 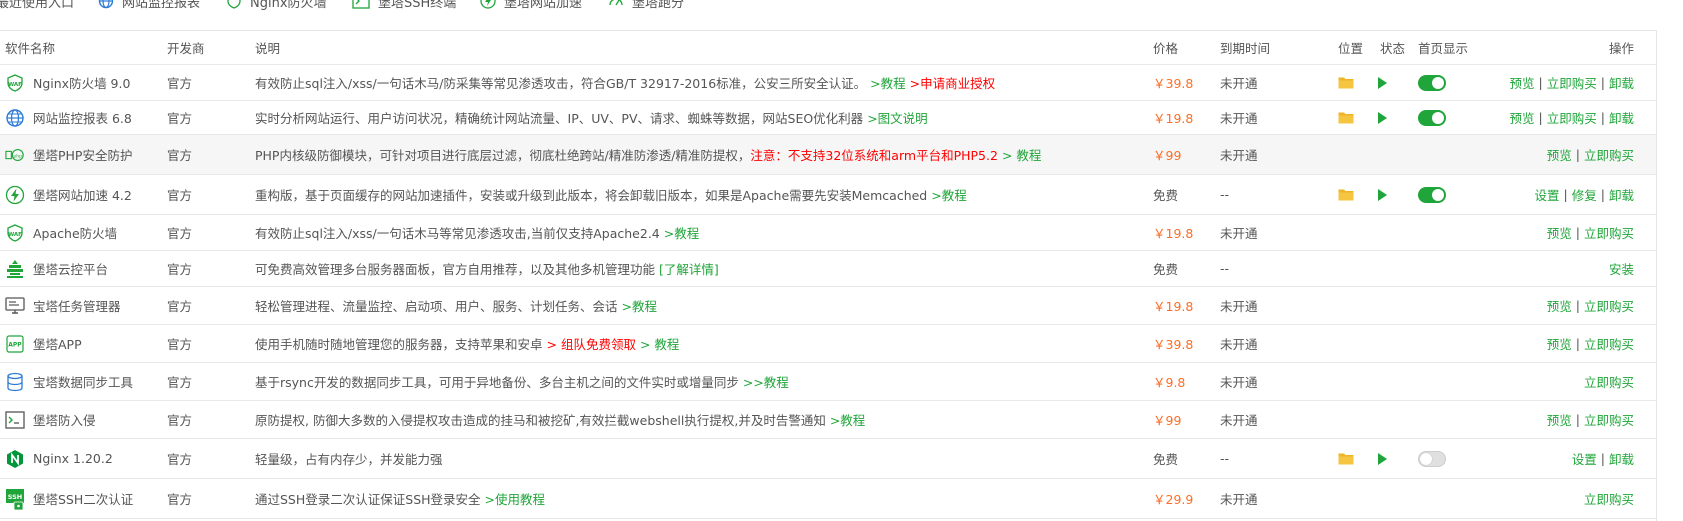 What do you see at coordinates (30, 48) in the screenshot?
I see `header-name: 软件名称` at bounding box center [30, 48].